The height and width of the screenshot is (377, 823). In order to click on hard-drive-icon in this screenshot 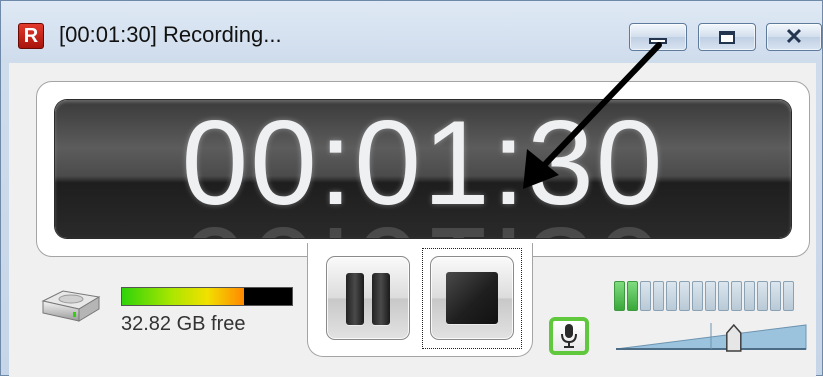, I will do `click(71, 306)`.